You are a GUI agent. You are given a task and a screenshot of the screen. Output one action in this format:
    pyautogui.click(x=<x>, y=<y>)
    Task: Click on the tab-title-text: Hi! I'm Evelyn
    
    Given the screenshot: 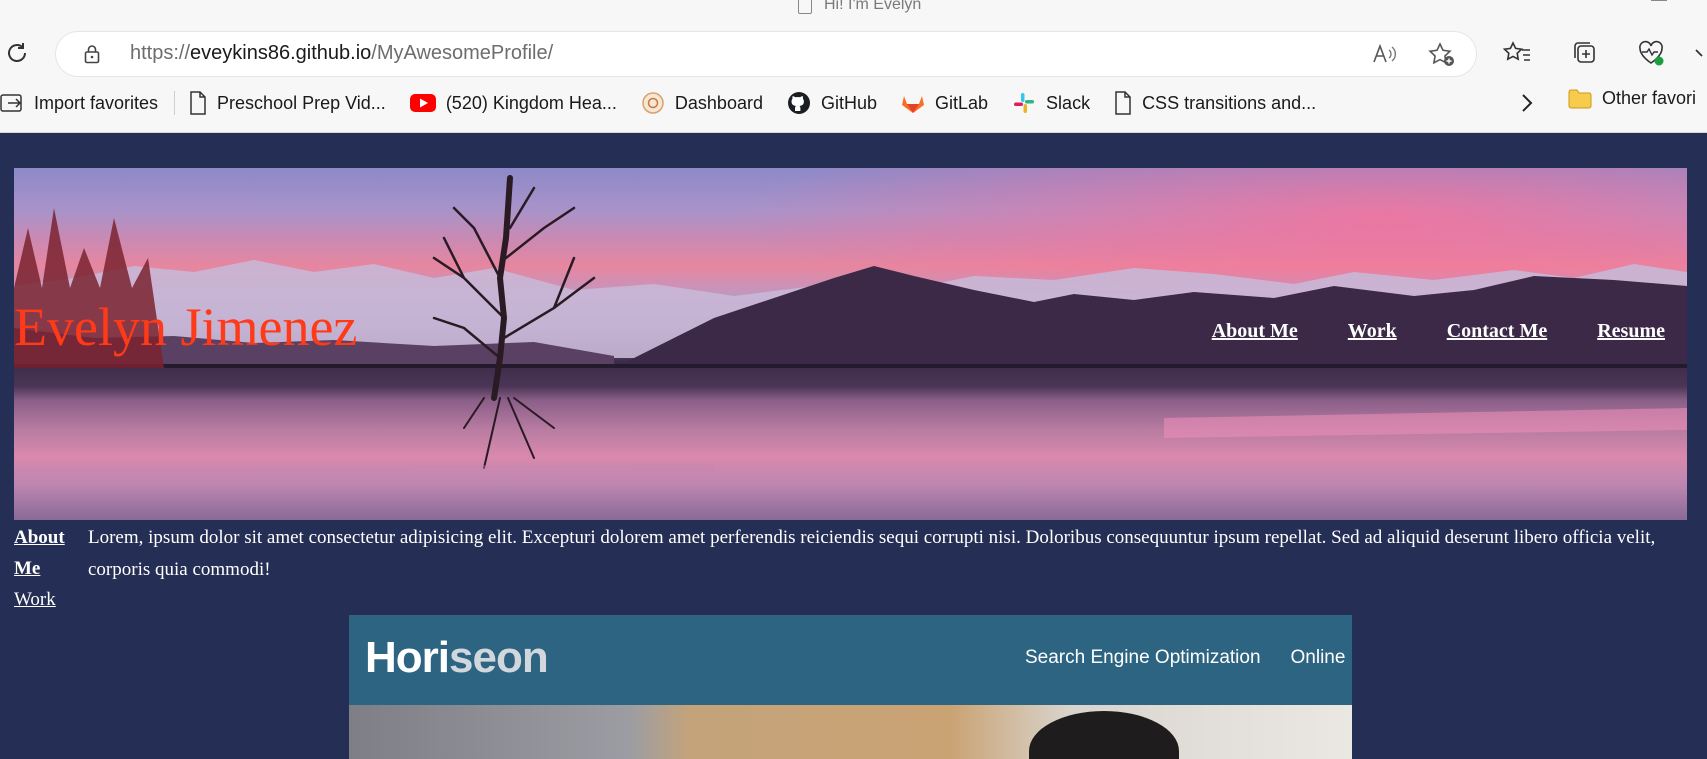 What is the action you would take?
    pyautogui.click(x=873, y=6)
    